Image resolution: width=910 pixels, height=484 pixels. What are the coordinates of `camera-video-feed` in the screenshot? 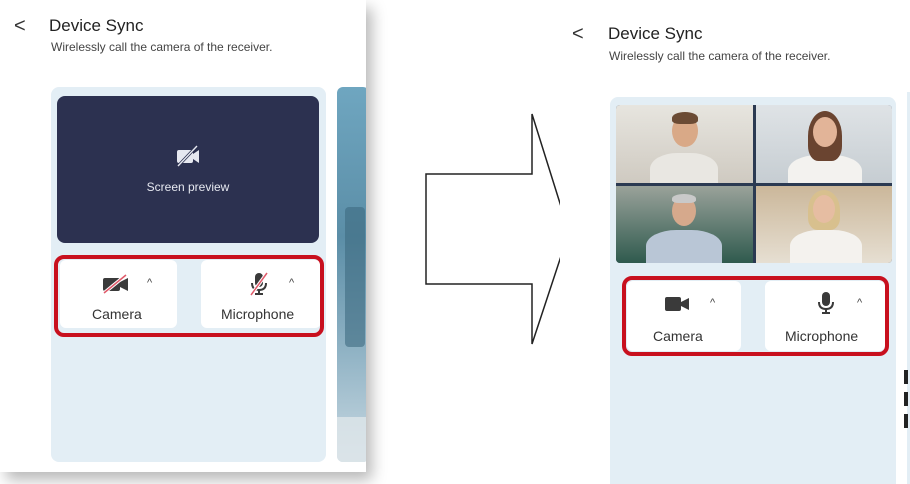 It's located at (754, 184).